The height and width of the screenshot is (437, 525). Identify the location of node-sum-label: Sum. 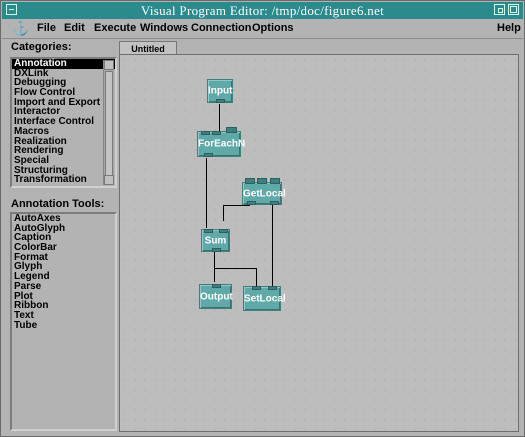
(215, 240).